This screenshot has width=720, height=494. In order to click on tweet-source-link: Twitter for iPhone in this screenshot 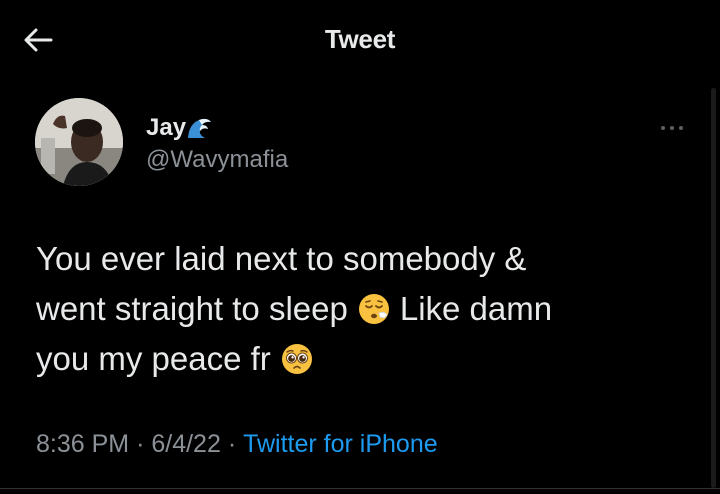, I will do `click(340, 444)`.